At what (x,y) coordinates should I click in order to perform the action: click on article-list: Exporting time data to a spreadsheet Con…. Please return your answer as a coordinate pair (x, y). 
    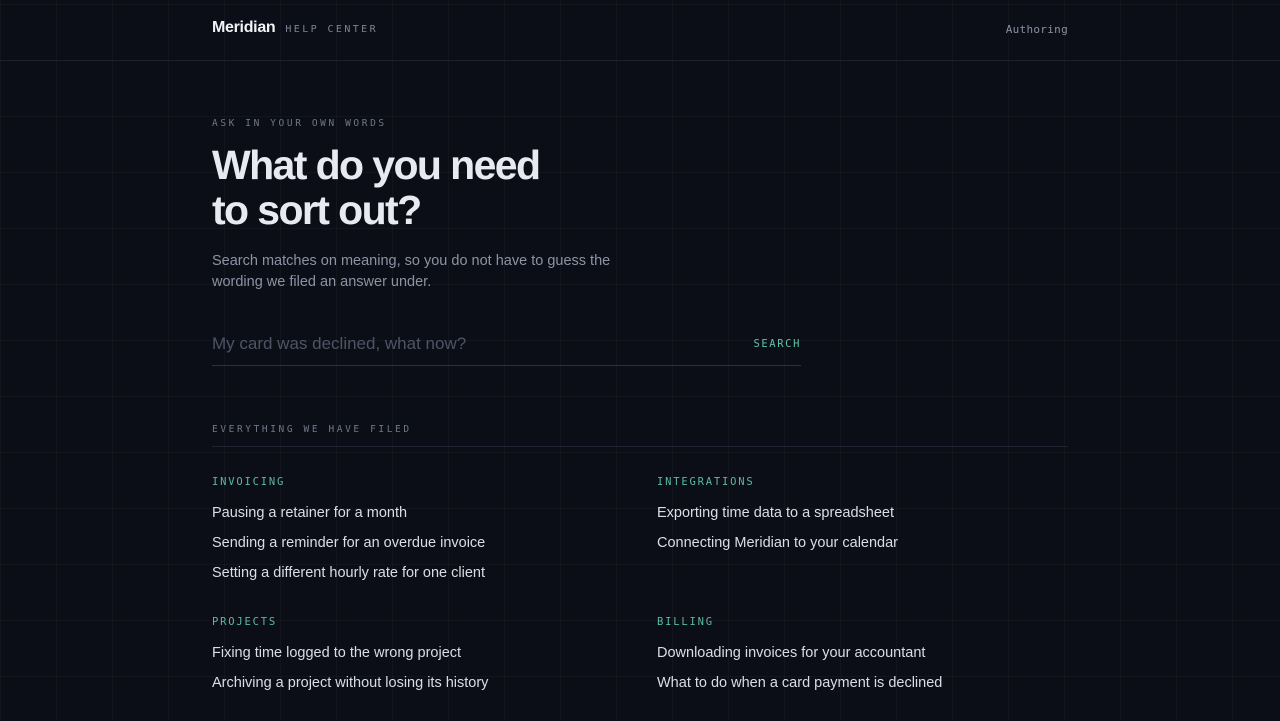
    Looking at the image, I should click on (857, 528).